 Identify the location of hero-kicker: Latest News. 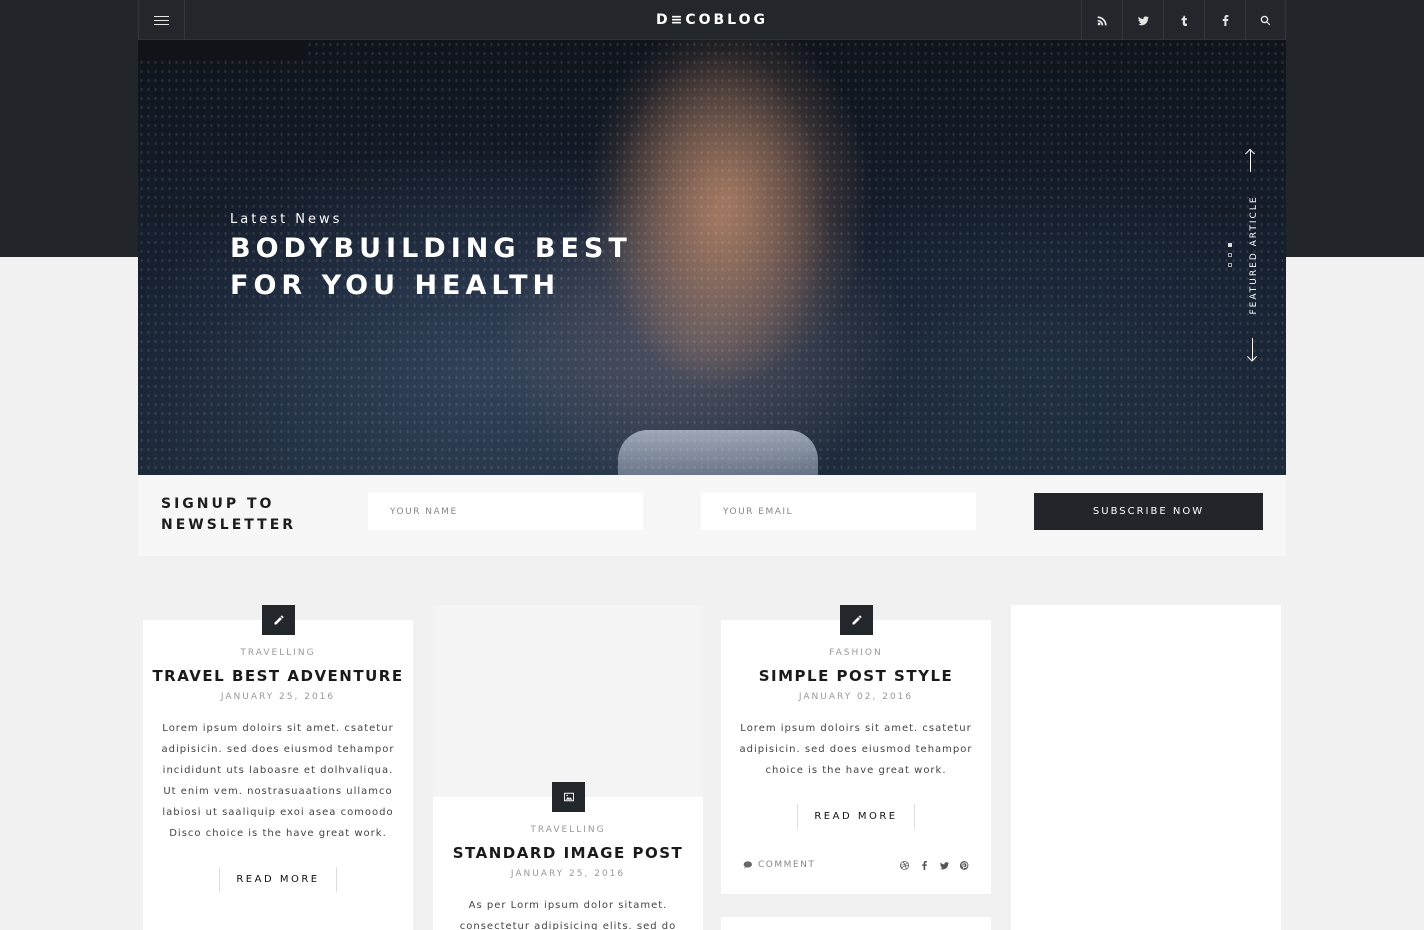
(286, 219).